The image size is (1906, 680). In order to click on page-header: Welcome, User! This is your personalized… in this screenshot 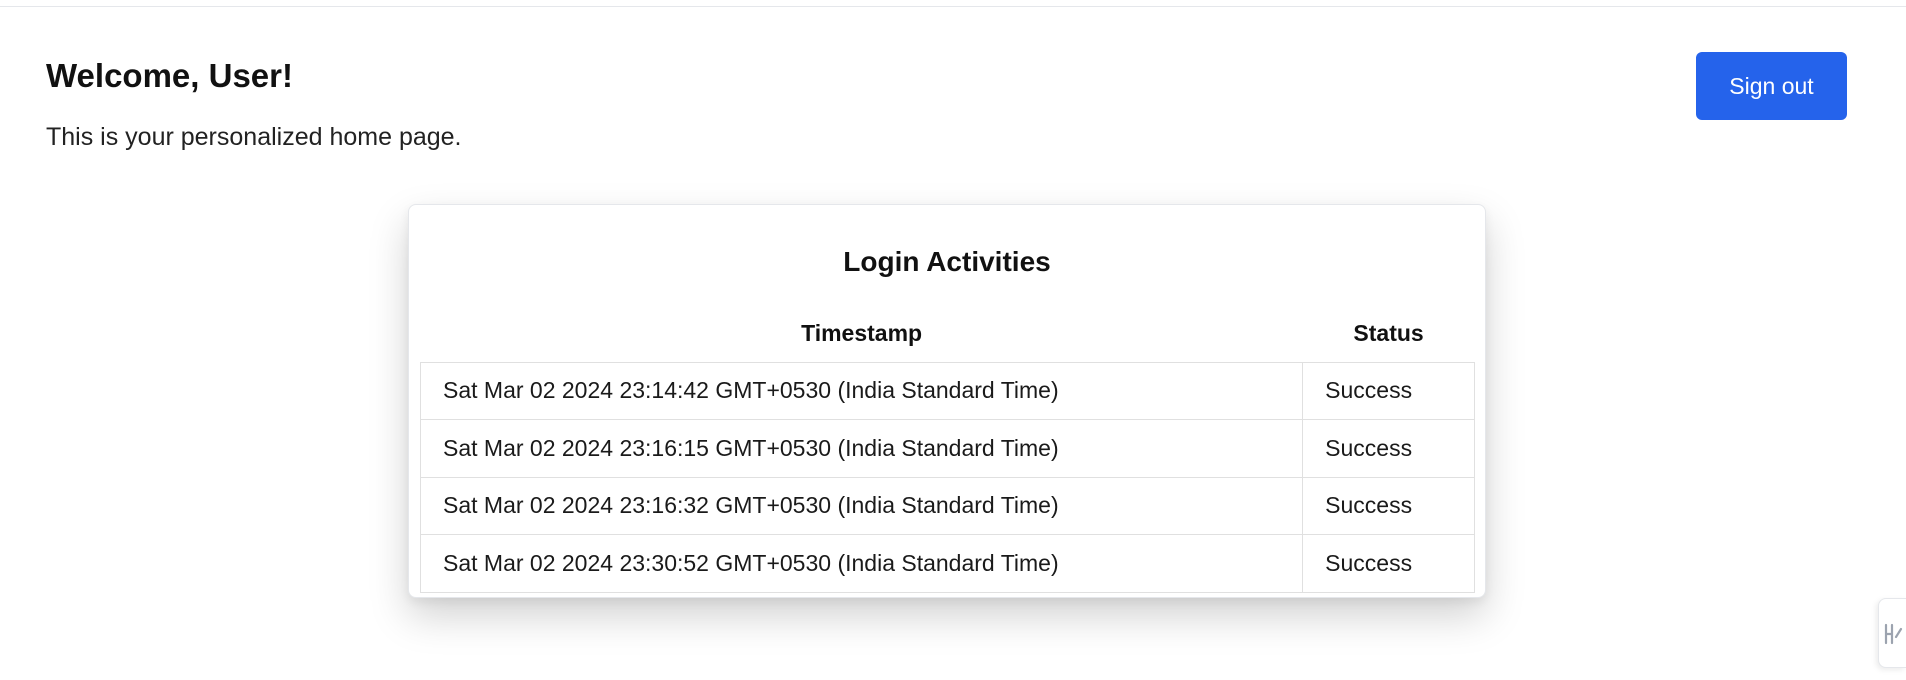, I will do `click(254, 104)`.